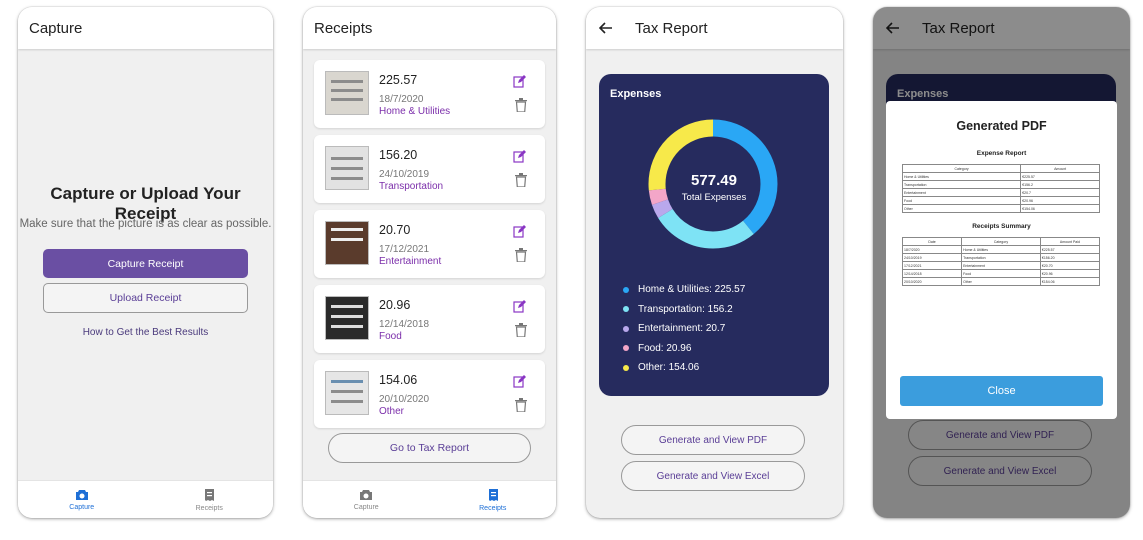 The height and width of the screenshot is (540, 1143). I want to click on table-cell: Other, so click(961, 208).